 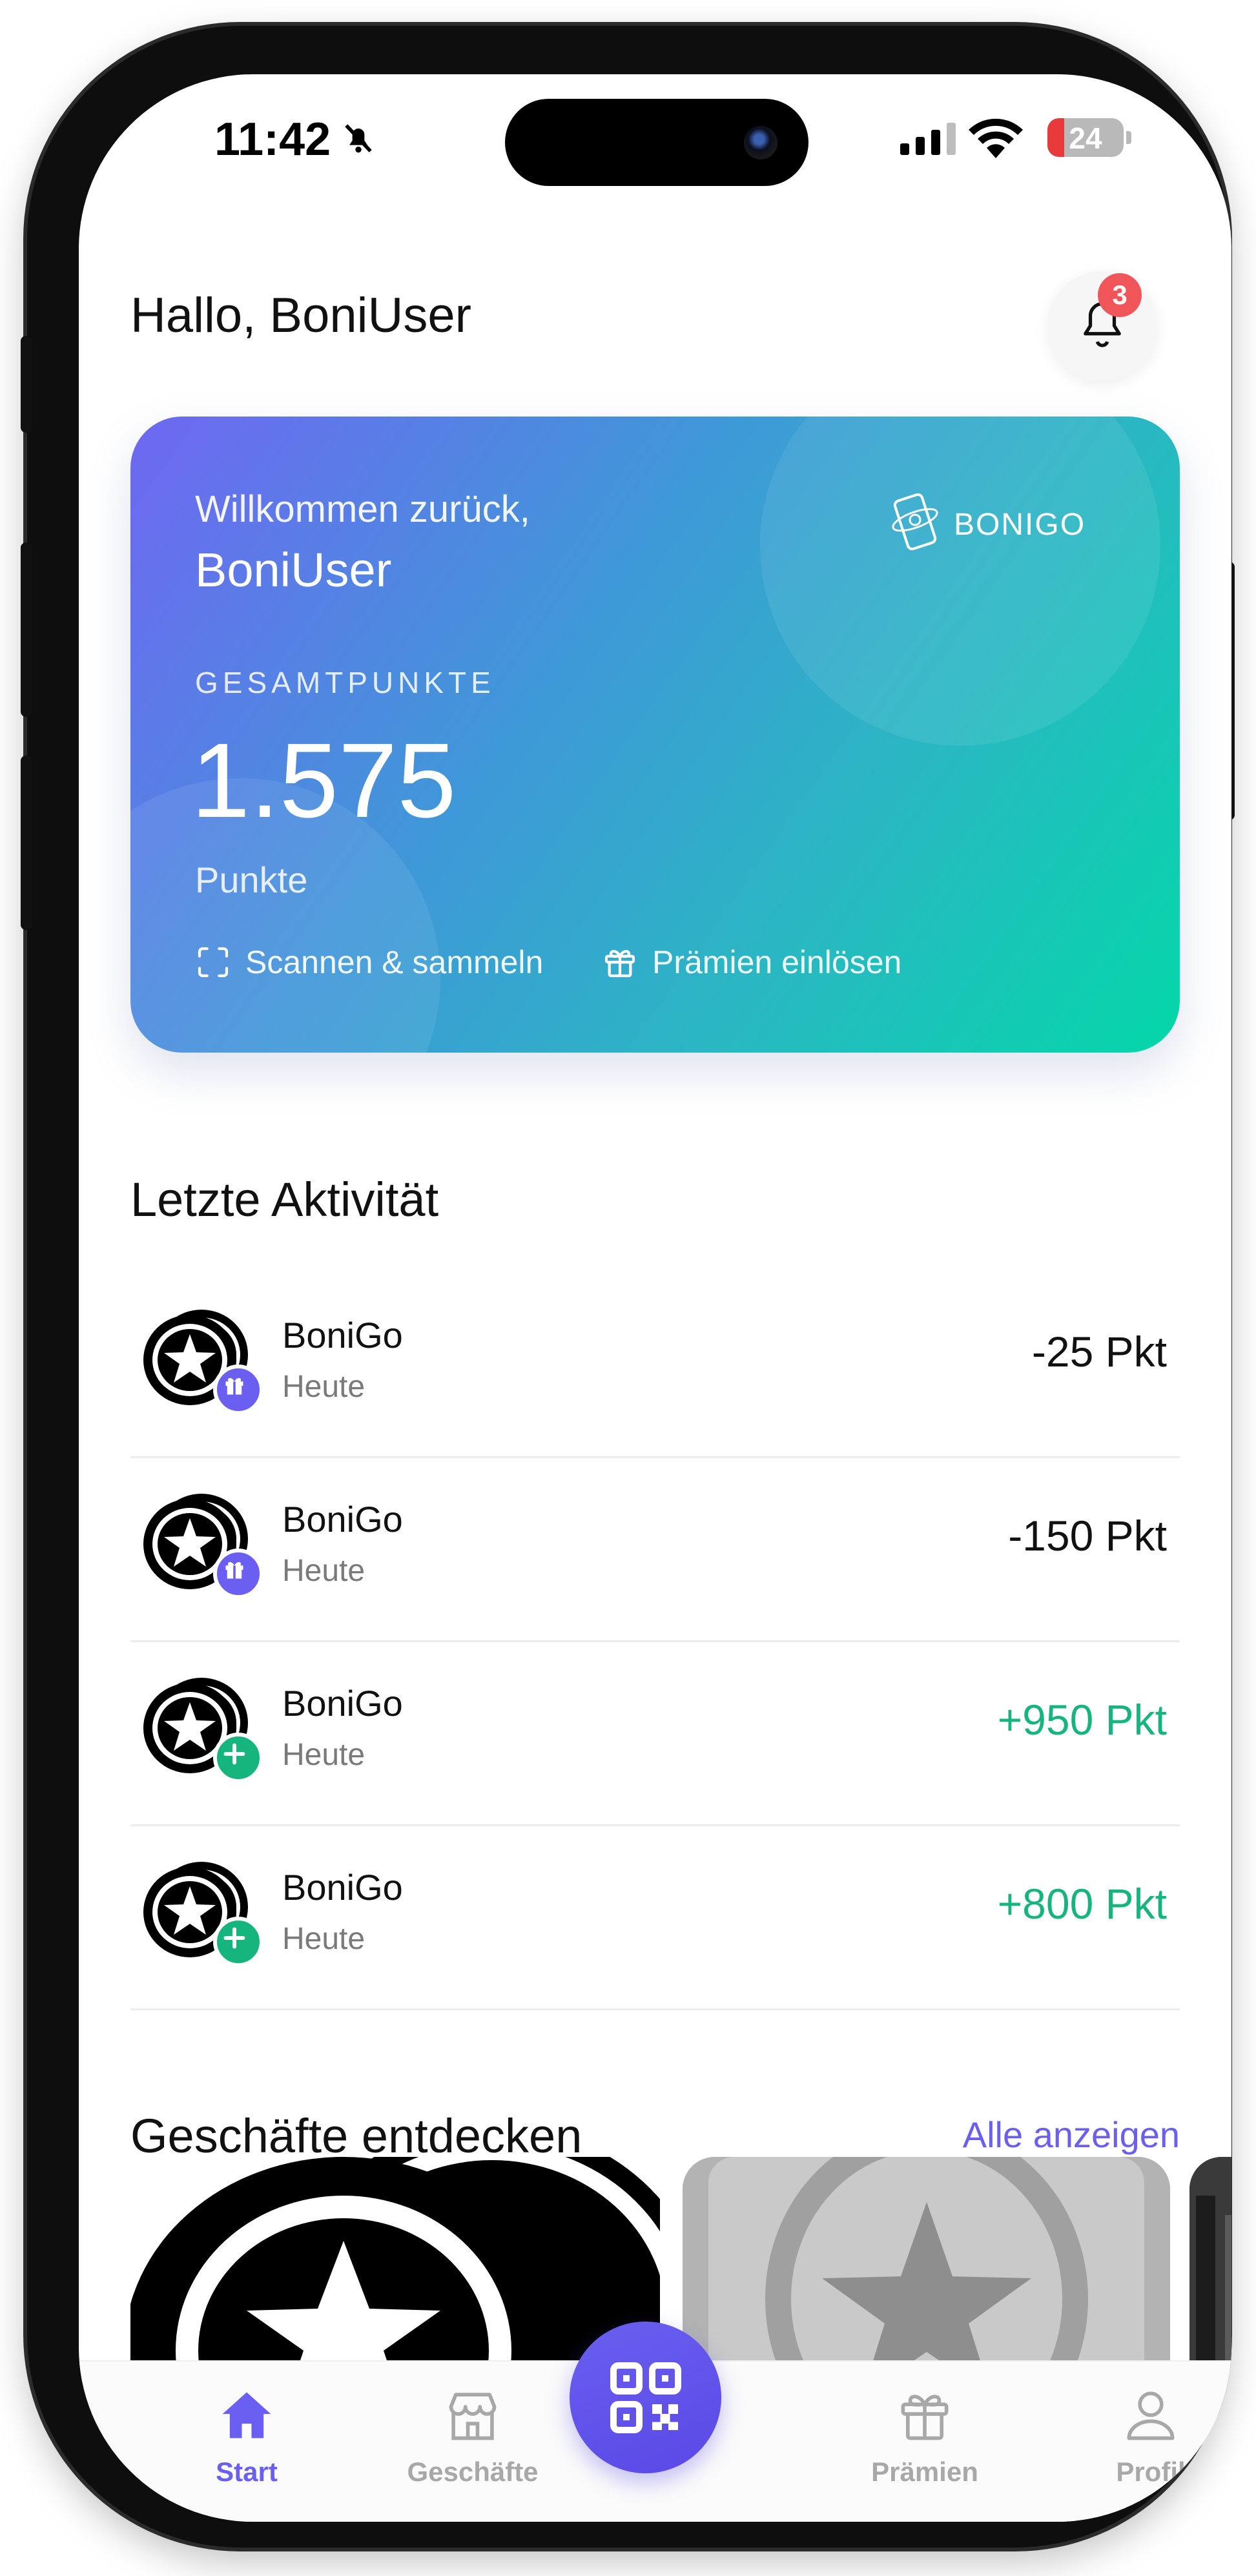 I want to click on greeting-title: Hallo, BoniUser, so click(x=300, y=315).